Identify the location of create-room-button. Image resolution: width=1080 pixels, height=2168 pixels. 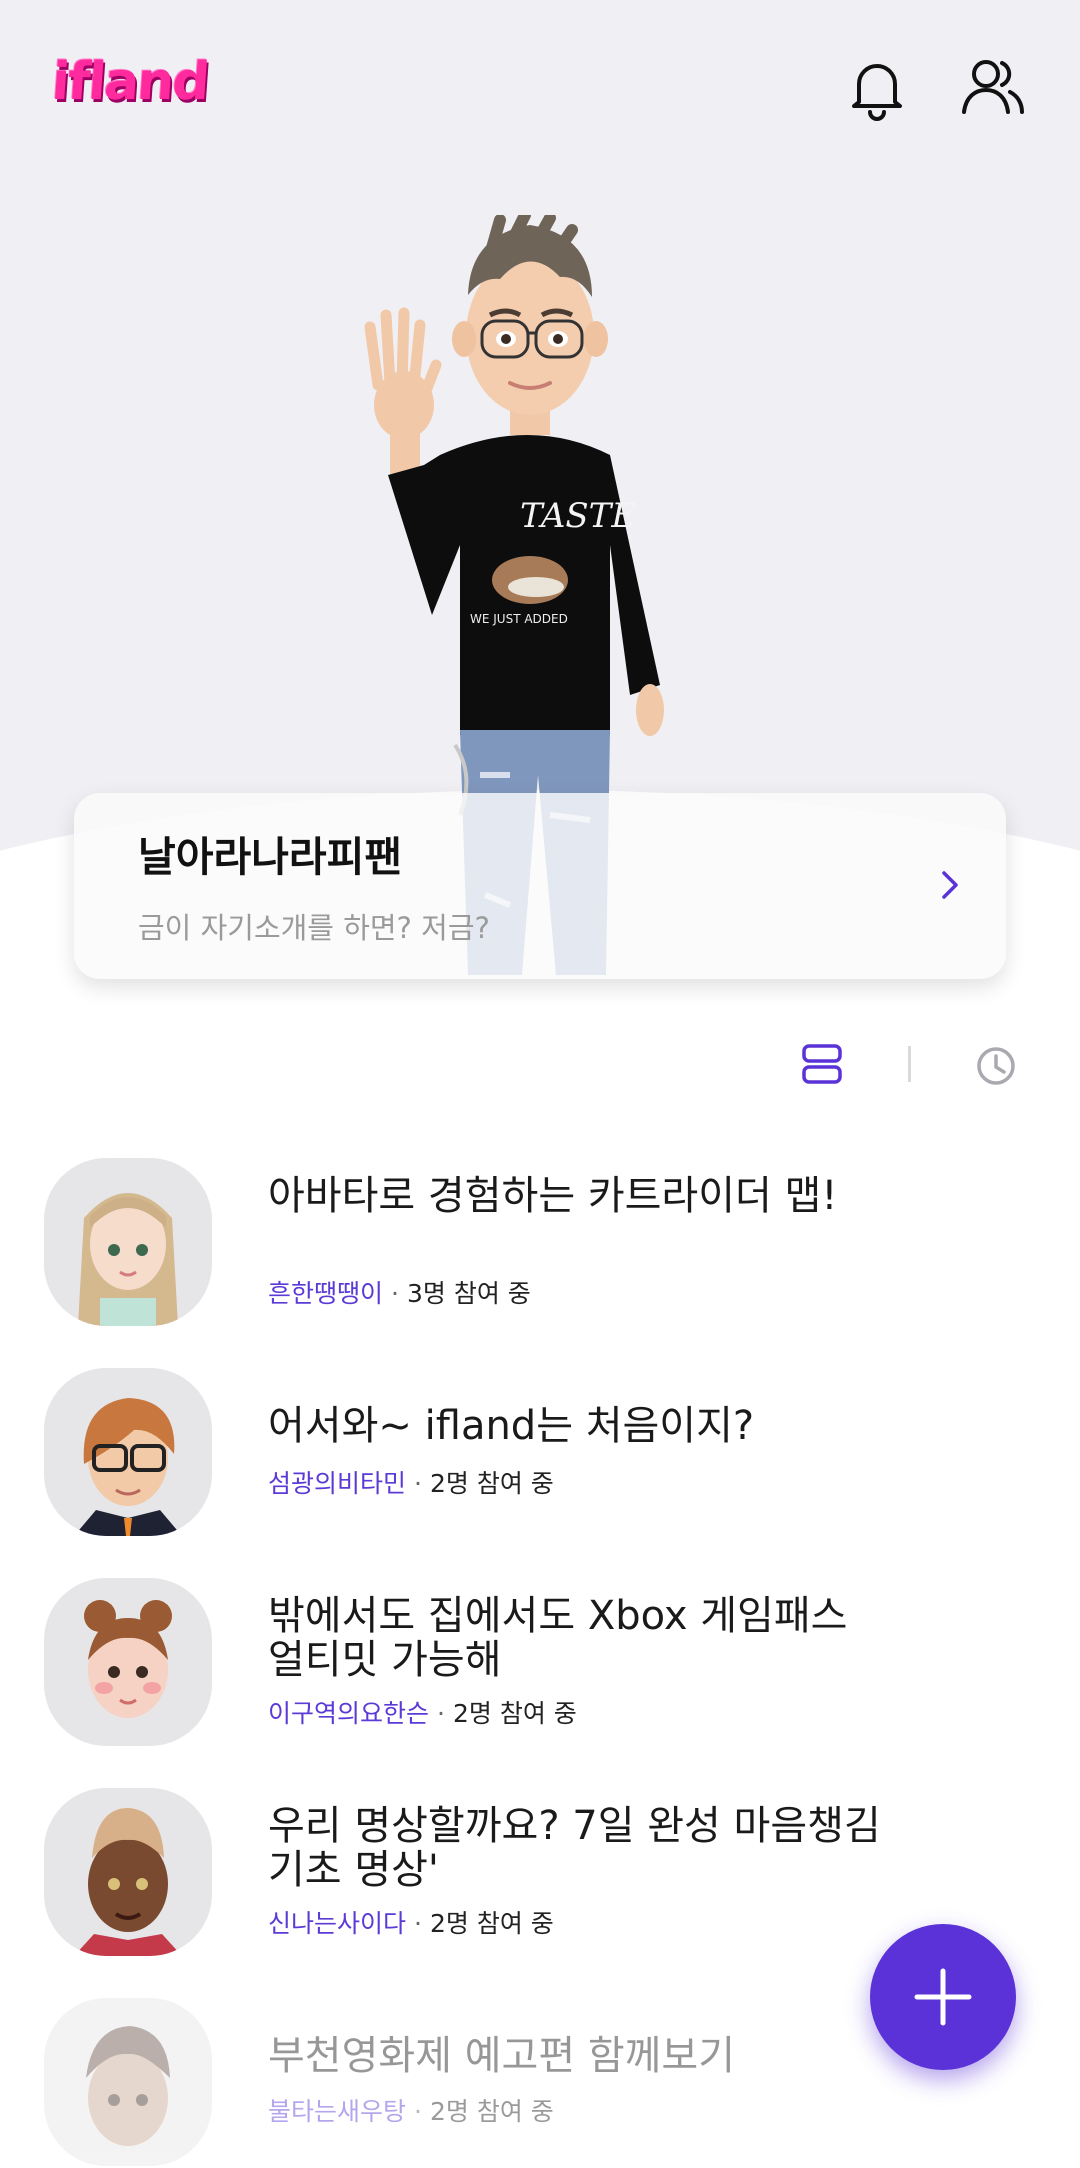
(943, 1997).